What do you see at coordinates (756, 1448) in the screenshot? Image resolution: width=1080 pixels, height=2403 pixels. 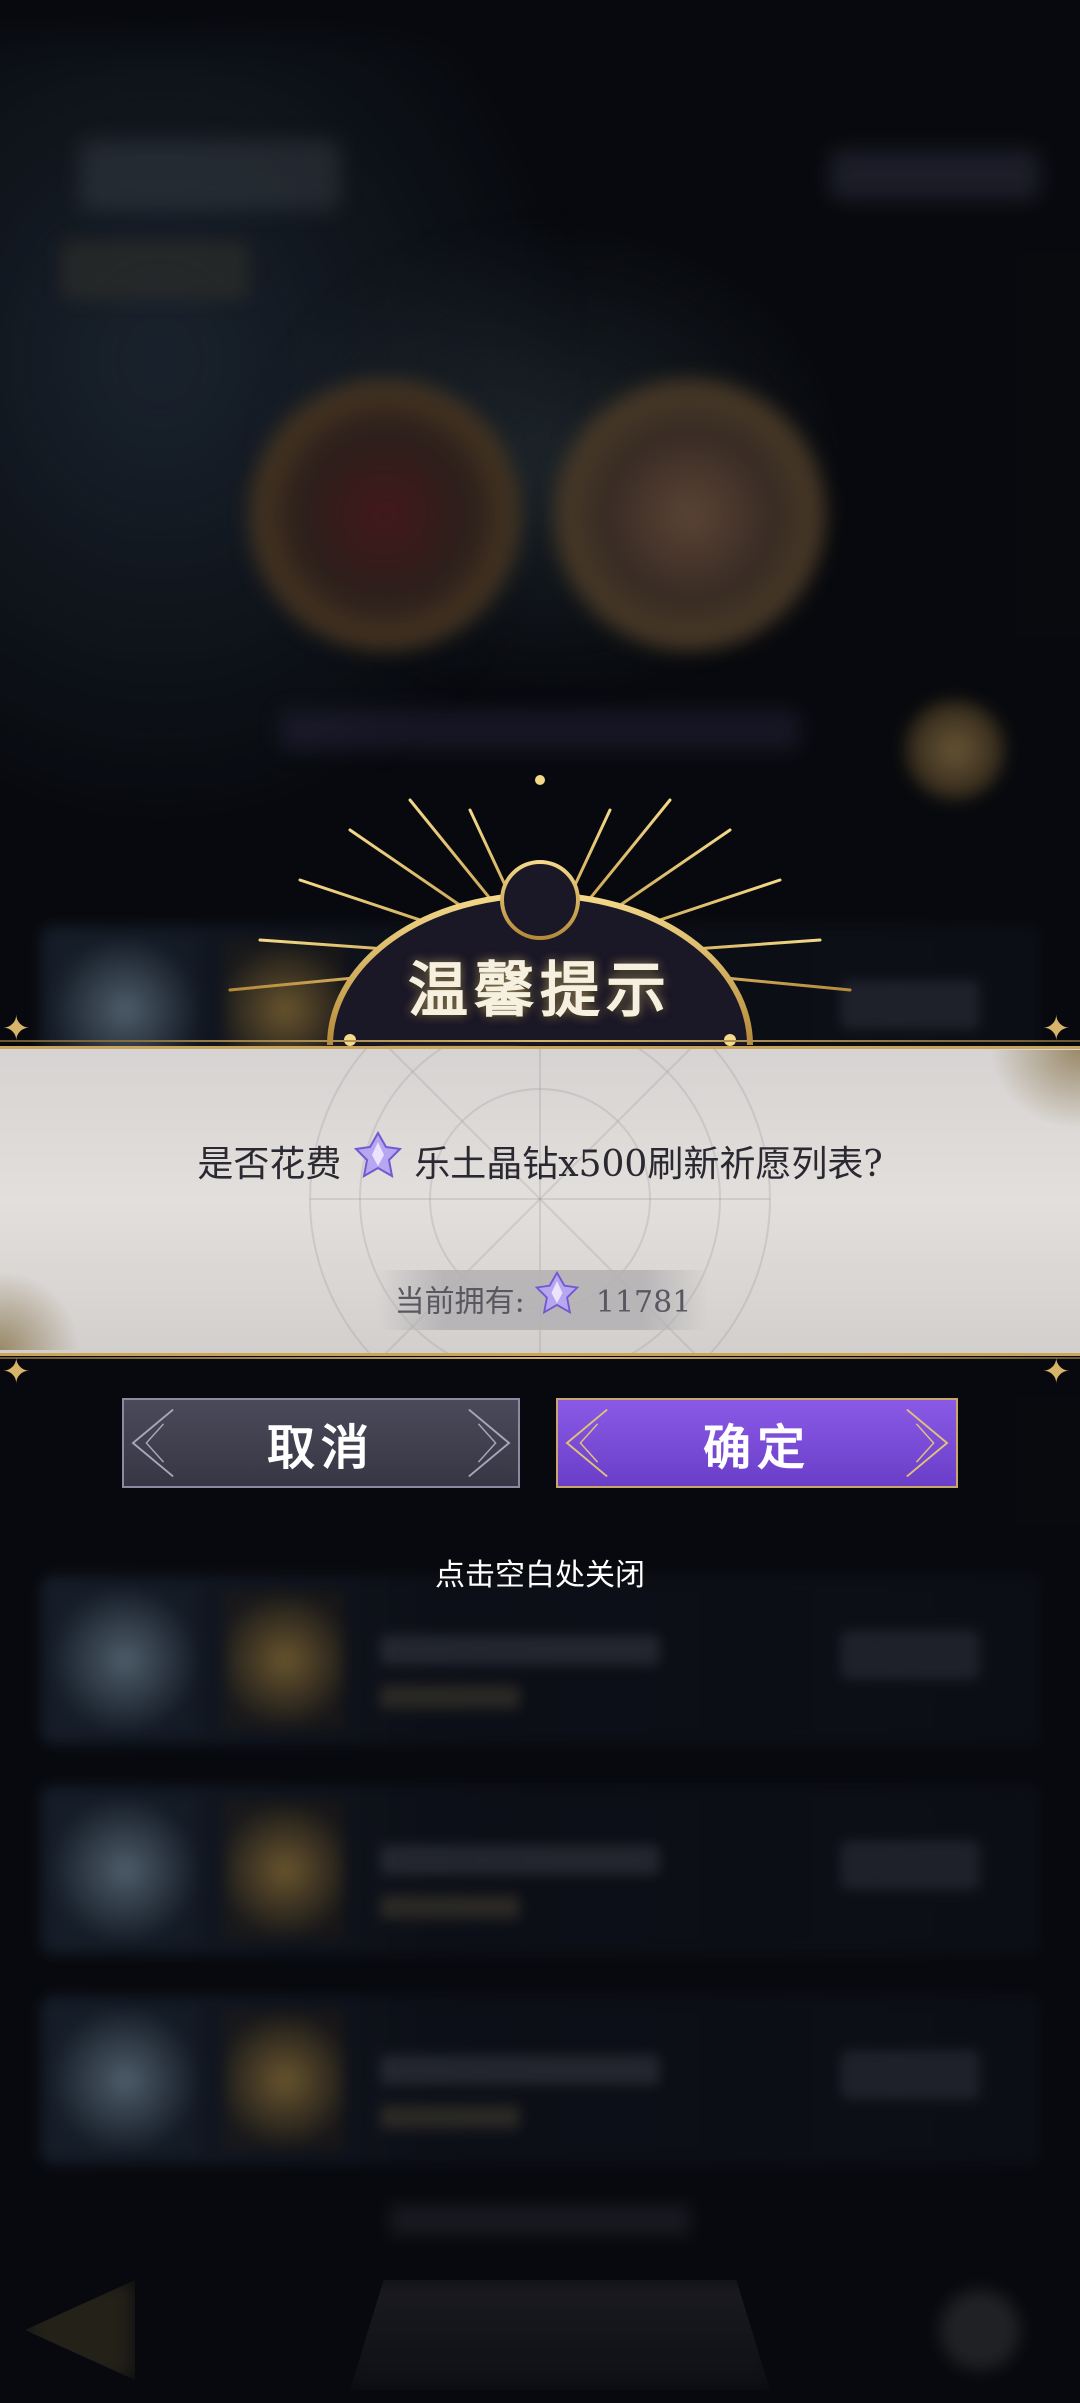 I see `confirm-label: 确定` at bounding box center [756, 1448].